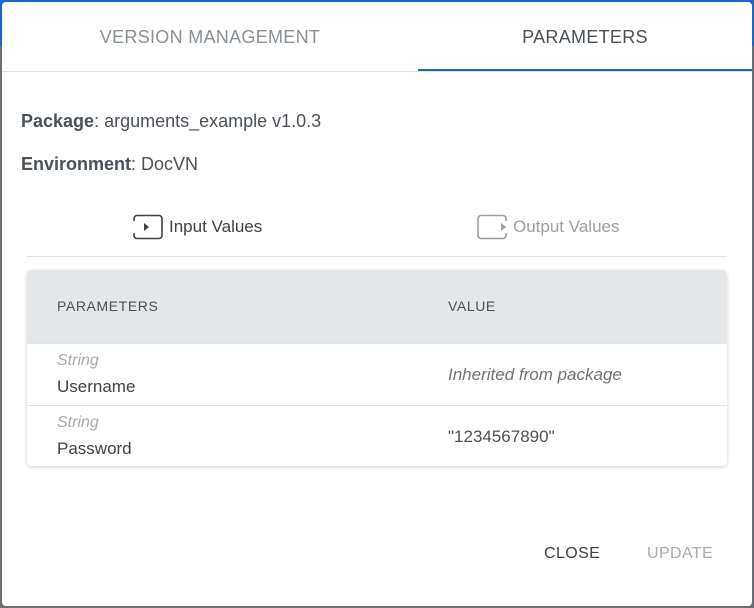 Image resolution: width=754 pixels, height=608 pixels. I want to click on dialog-tab-bar: VERSION MANAGEMENT PARAMETERS, so click(377, 37).